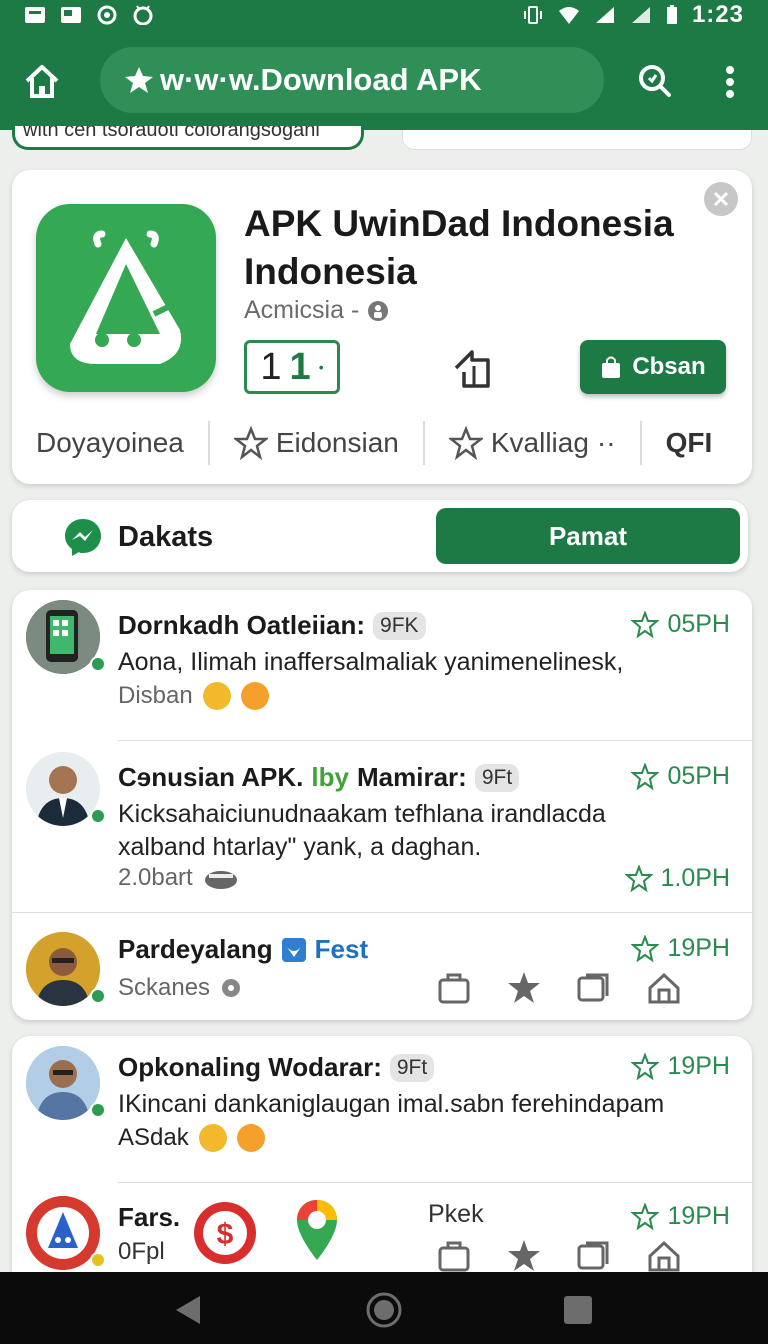 The width and height of the screenshot is (768, 1344). I want to click on review-item: Pardeyalang Fest 19PH Sckanes, so click(382, 964).